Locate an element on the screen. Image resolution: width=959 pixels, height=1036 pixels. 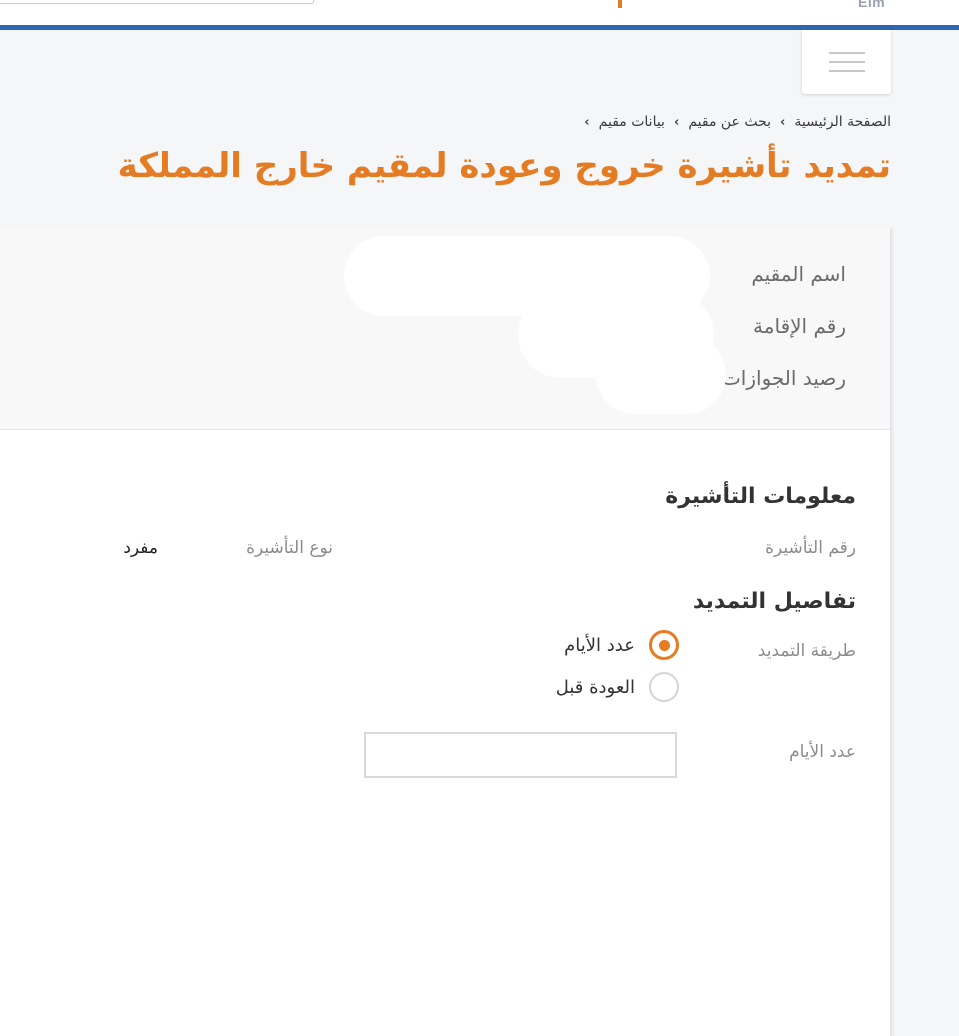
brand-mark is located at coordinates (620, 4).